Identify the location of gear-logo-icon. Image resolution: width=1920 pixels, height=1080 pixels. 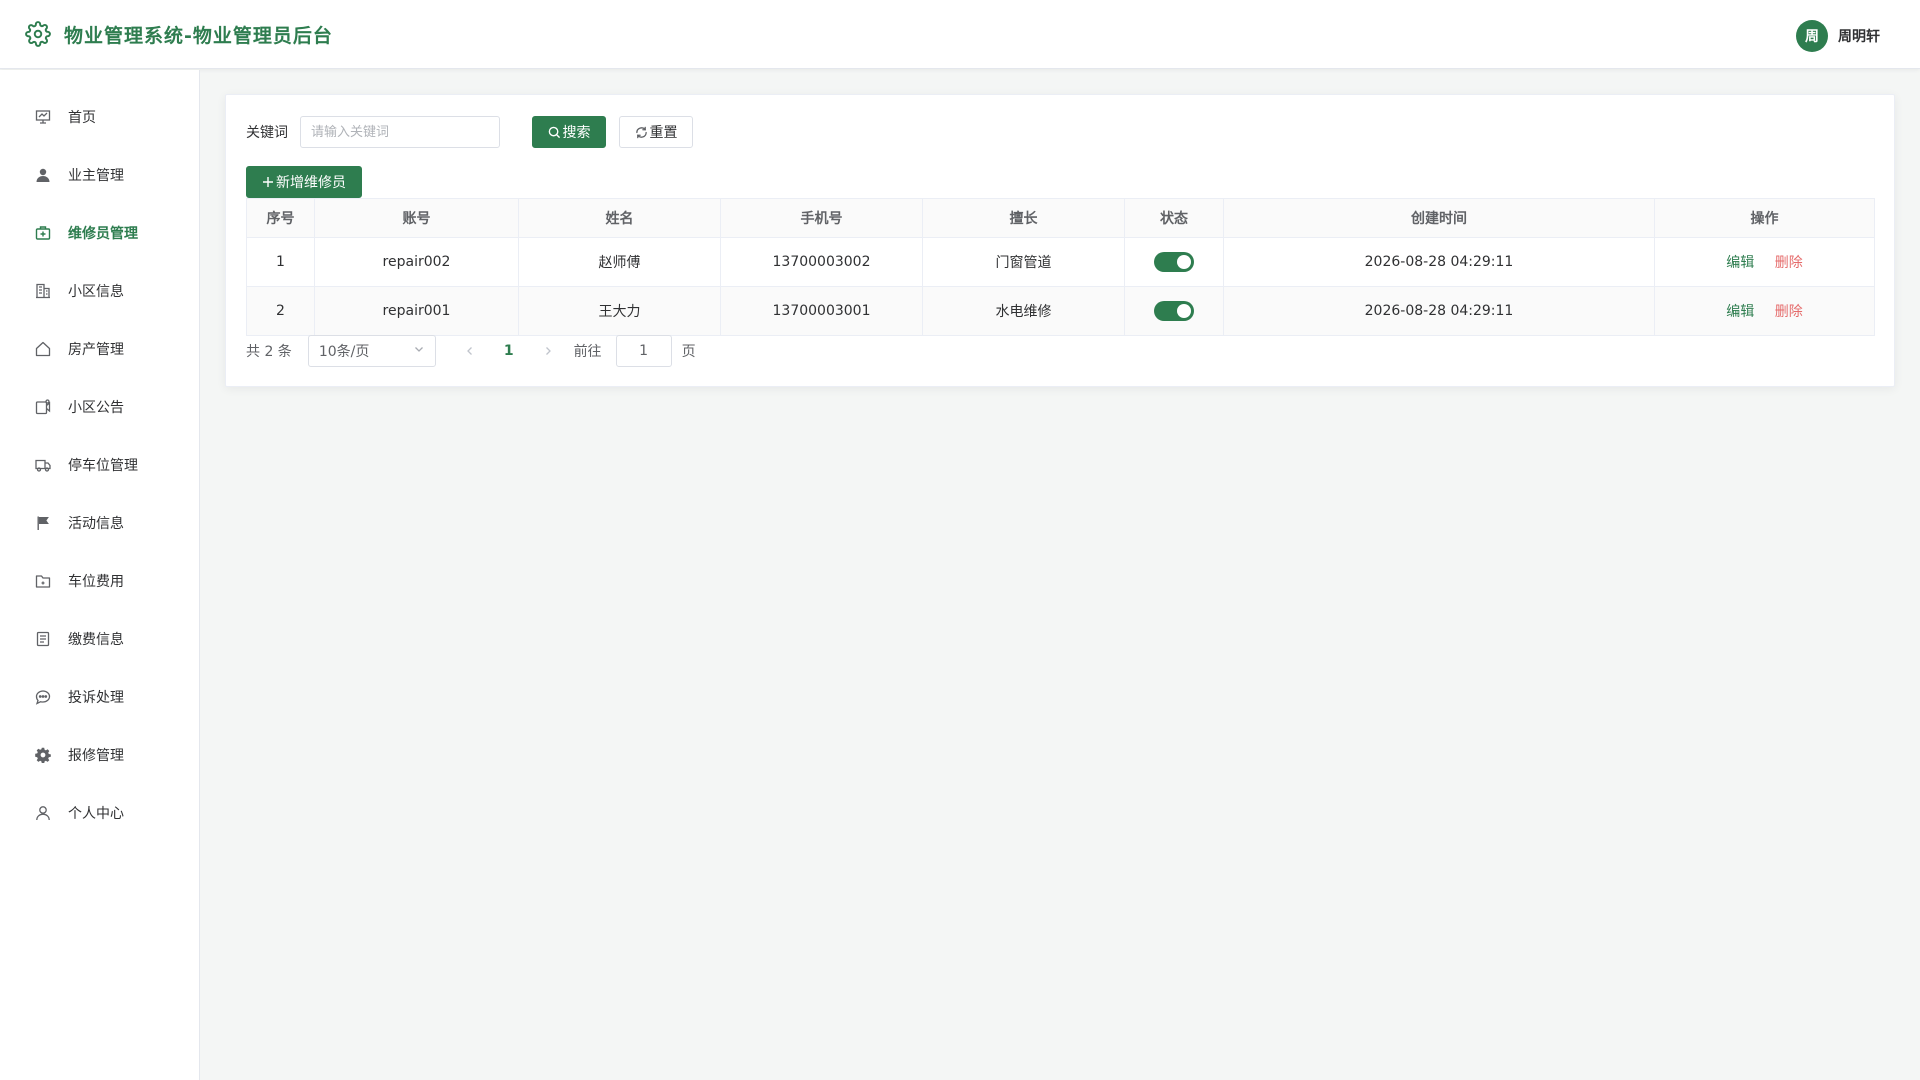
(38, 34).